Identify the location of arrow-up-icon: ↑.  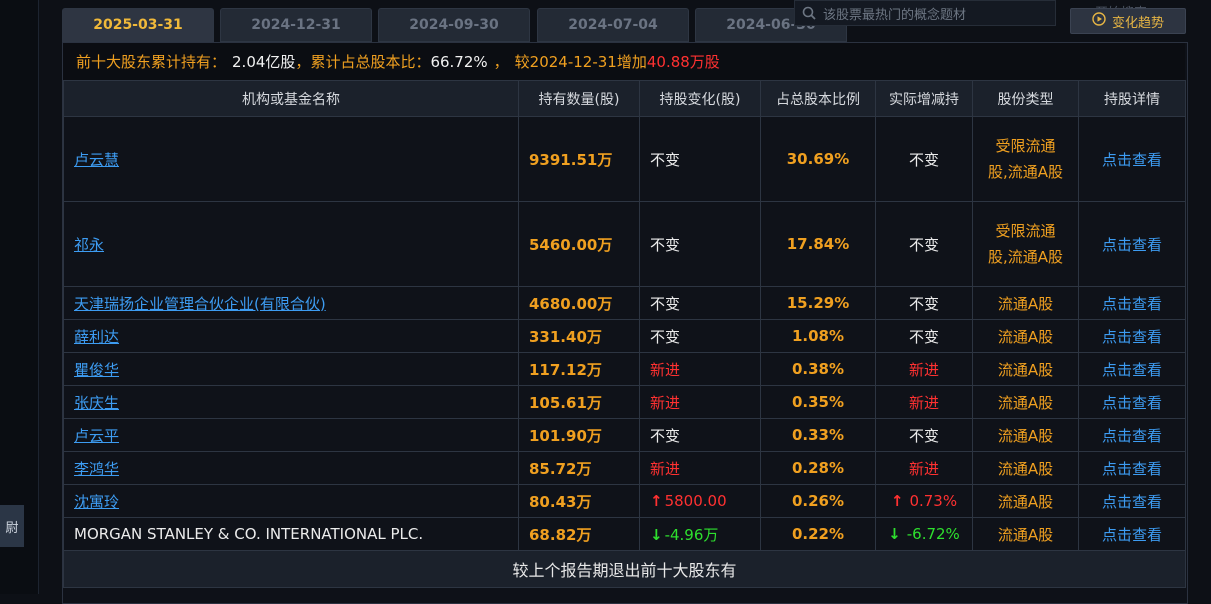
(656, 501).